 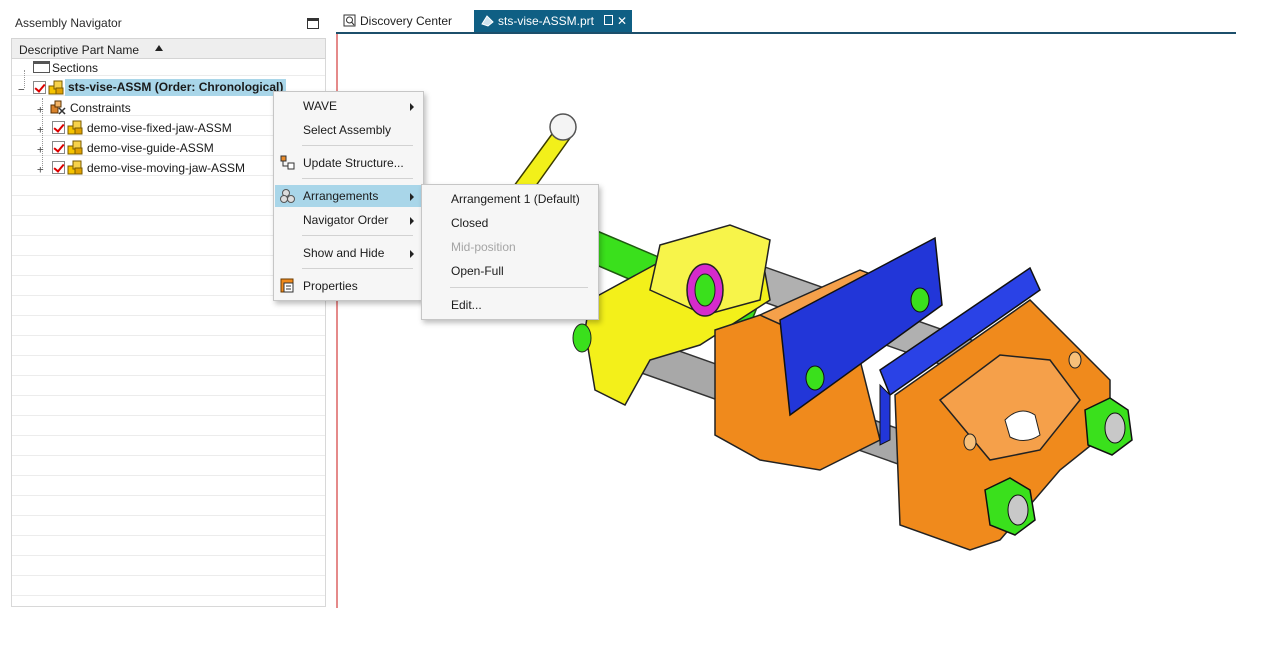 What do you see at coordinates (159, 128) in the screenshot?
I see `tree-item-label: demo-vise-fixed-jaw-ASSM` at bounding box center [159, 128].